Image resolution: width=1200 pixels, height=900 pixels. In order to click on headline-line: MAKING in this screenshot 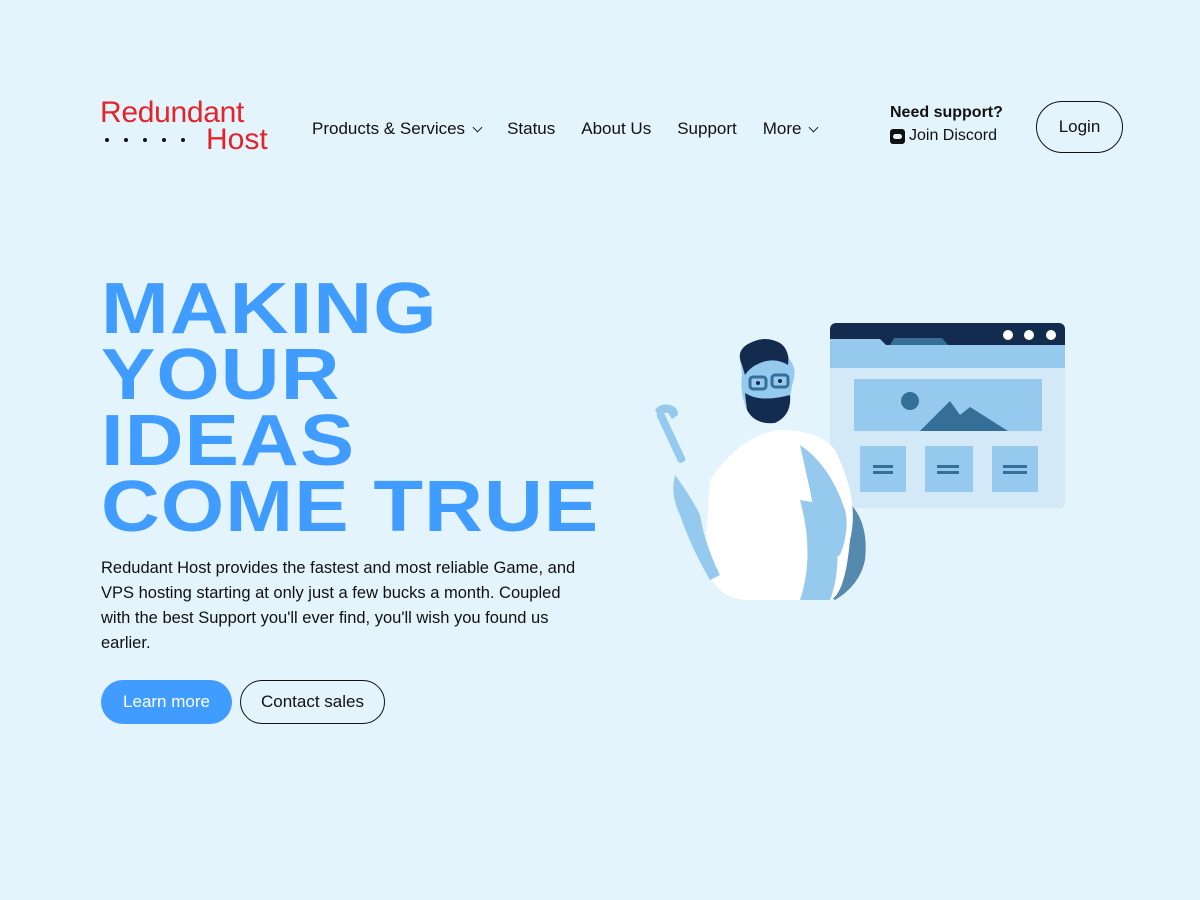, I will do `click(269, 309)`.